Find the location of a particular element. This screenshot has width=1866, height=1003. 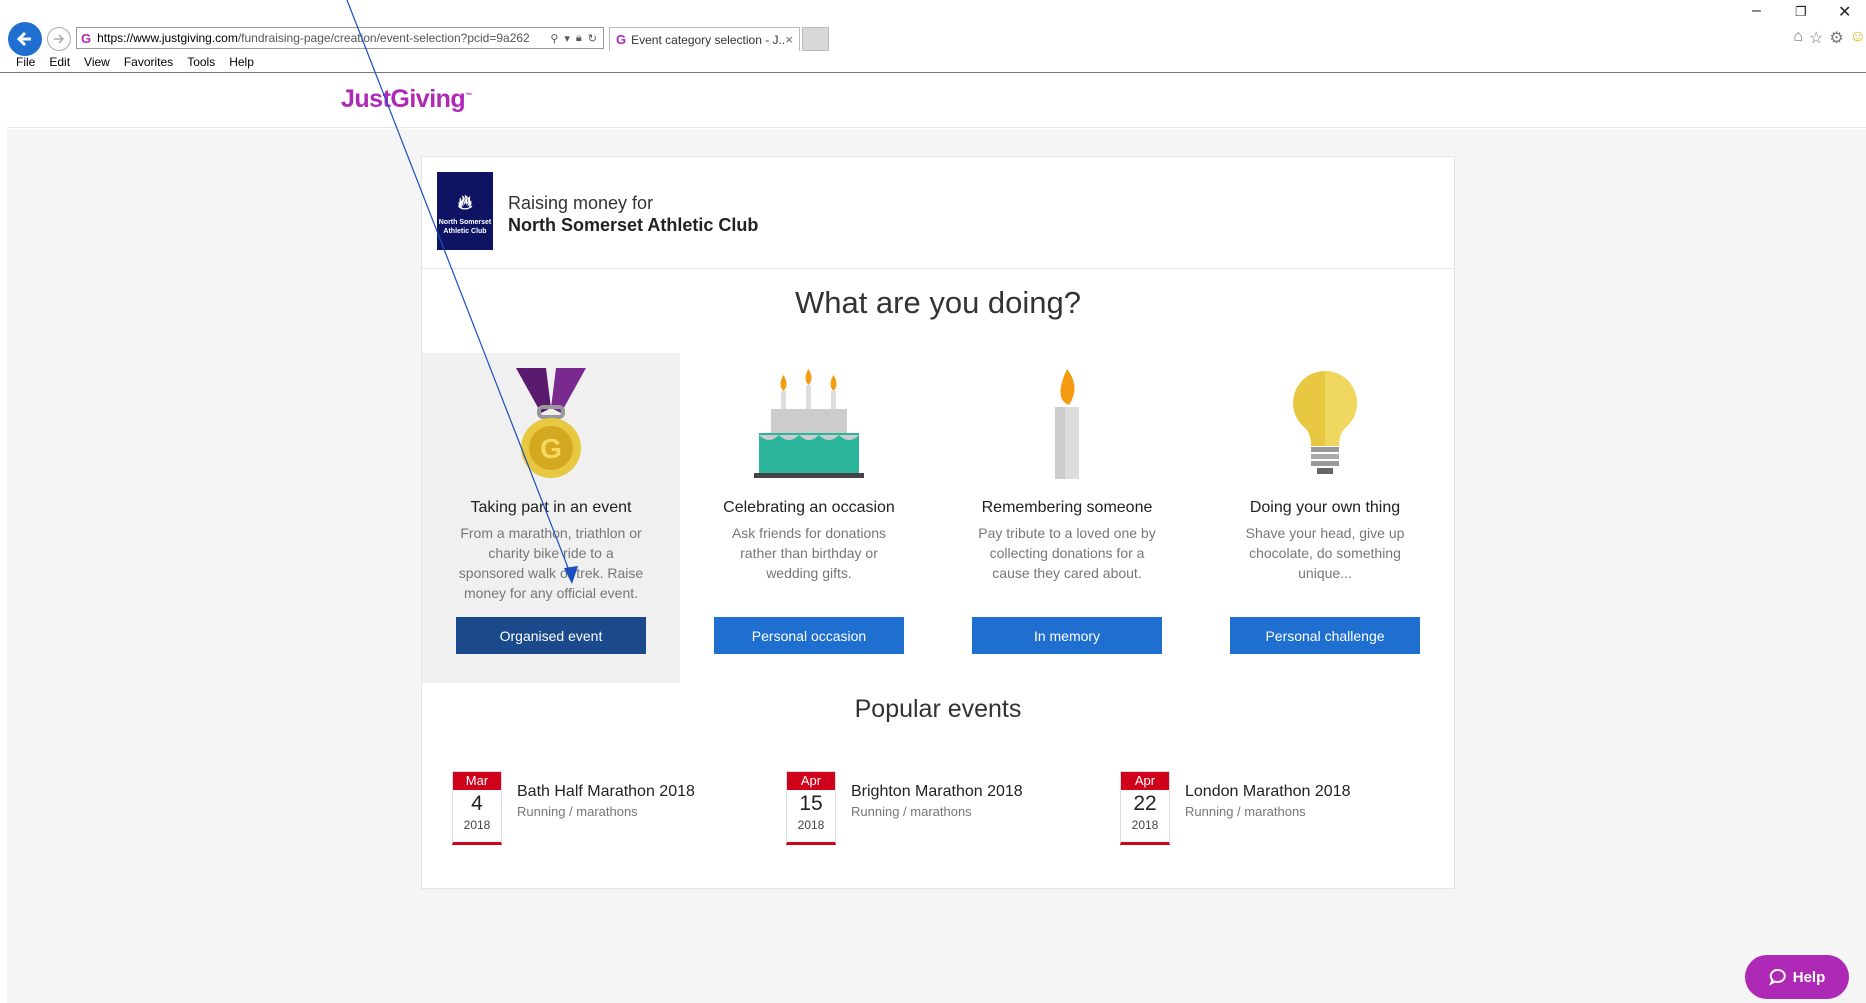

lock-icon: 🔒︎ is located at coordinates (579, 38).